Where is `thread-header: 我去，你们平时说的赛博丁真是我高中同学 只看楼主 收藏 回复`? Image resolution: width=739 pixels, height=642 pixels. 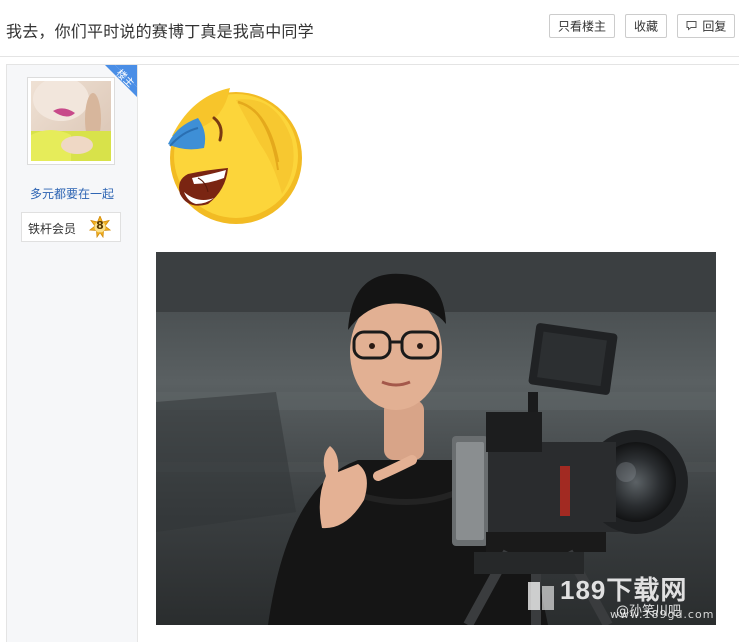 thread-header: 我去，你们平时说的赛博丁真是我高中同学 只看楼主 收藏 回复 is located at coordinates (369, 28).